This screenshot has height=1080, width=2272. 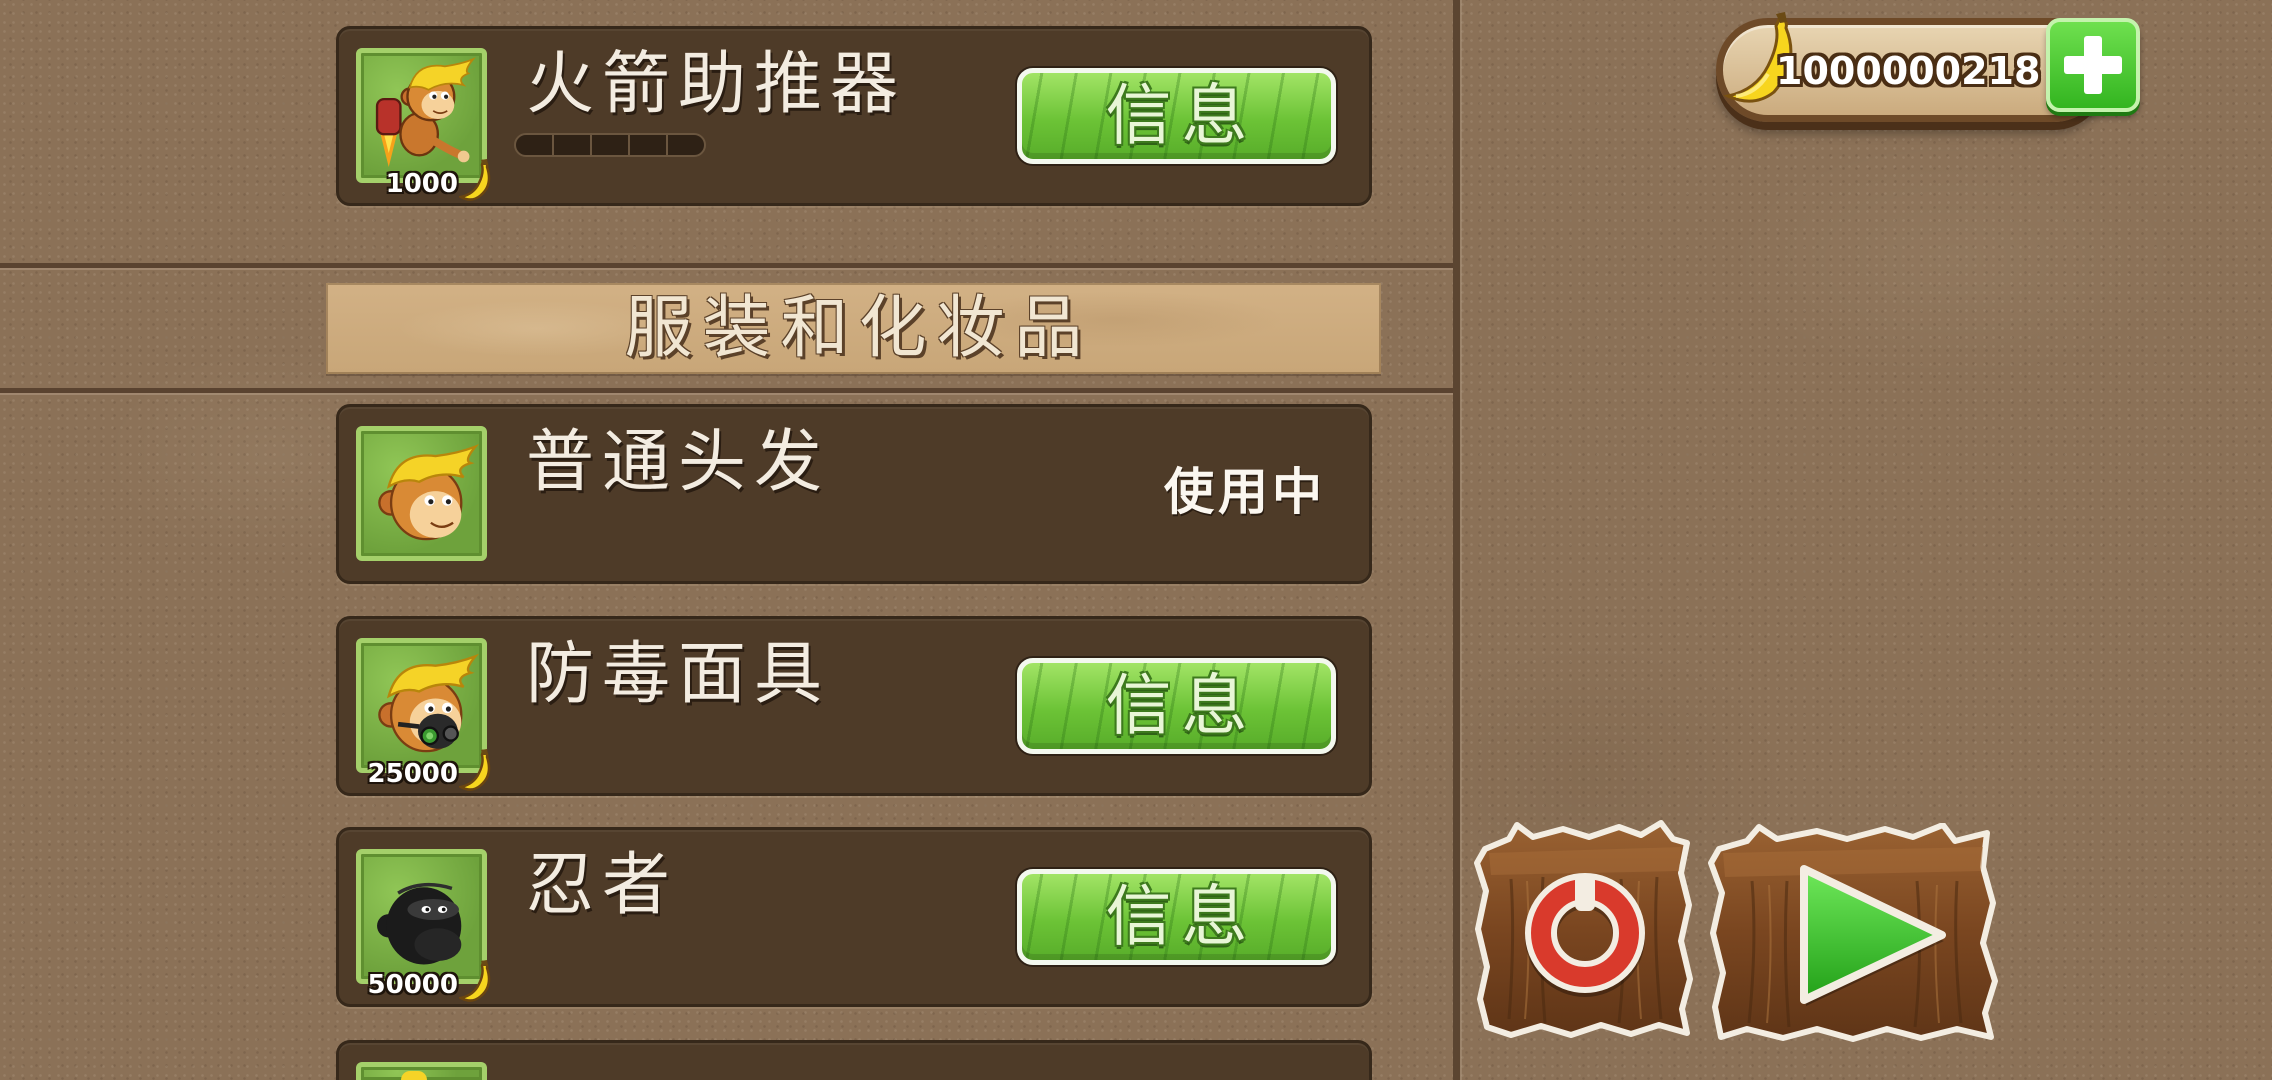 I want to click on shop-item-rocket-booster: 1000 火箭助推器 信息, so click(x=854, y=116).